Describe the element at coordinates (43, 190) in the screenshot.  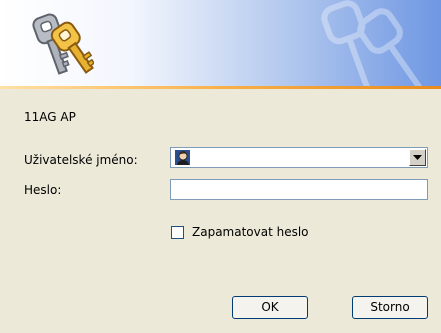
I see `password-label: Heslo:` at that location.